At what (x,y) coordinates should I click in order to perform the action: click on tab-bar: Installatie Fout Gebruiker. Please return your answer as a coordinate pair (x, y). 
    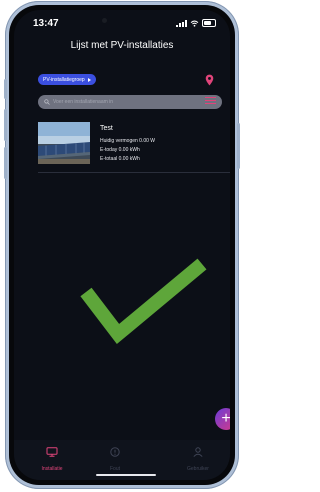
    Looking at the image, I should click on (122, 460).